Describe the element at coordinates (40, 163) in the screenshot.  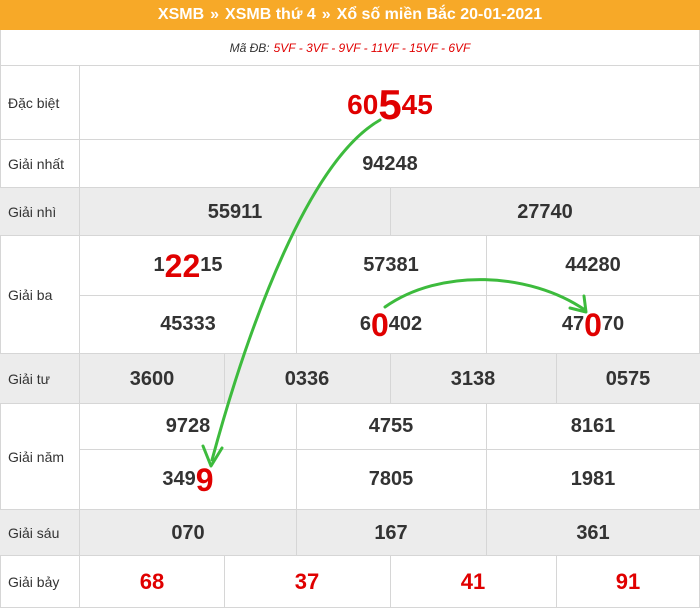
I see `prize-label: Giải nhất` at that location.